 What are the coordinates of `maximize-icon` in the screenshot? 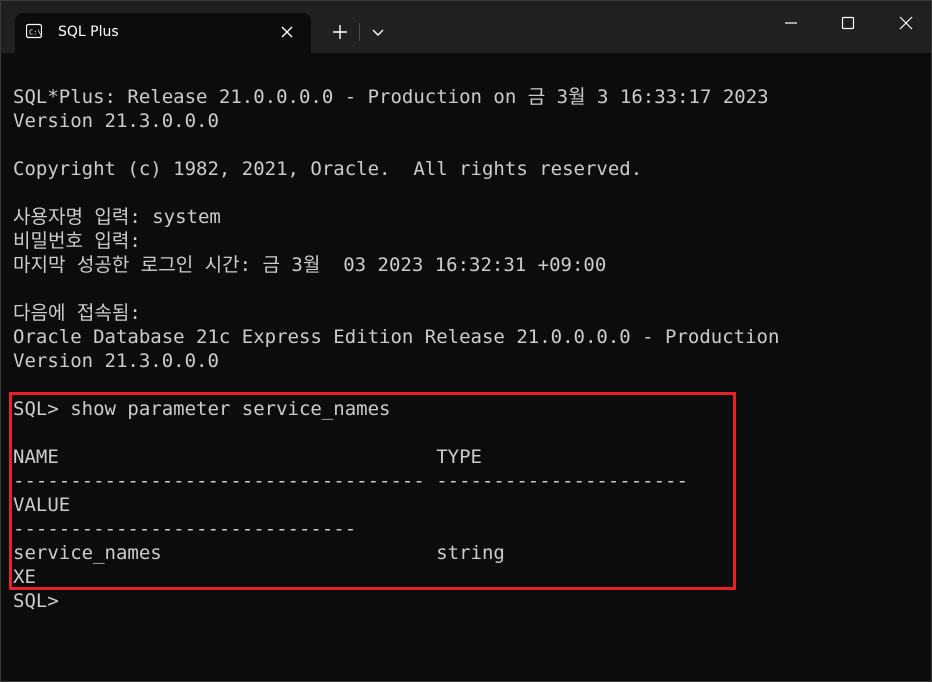 It's located at (848, 23).